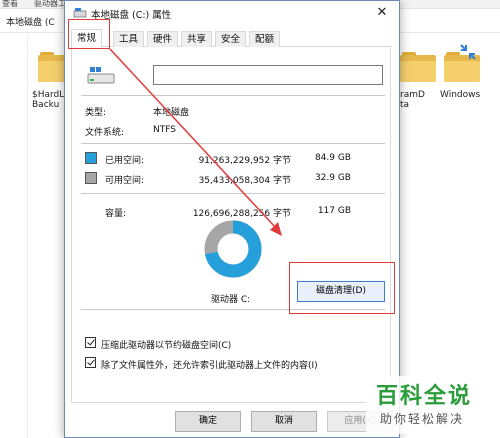  I want to click on disk-usage-donut, so click(233, 249).